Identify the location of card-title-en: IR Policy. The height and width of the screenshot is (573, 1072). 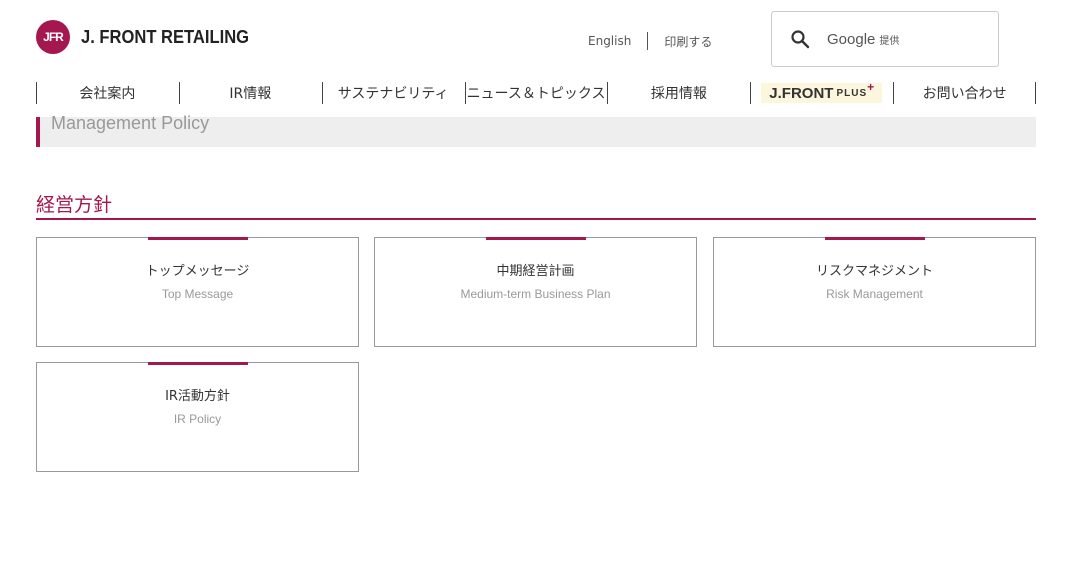
(197, 419).